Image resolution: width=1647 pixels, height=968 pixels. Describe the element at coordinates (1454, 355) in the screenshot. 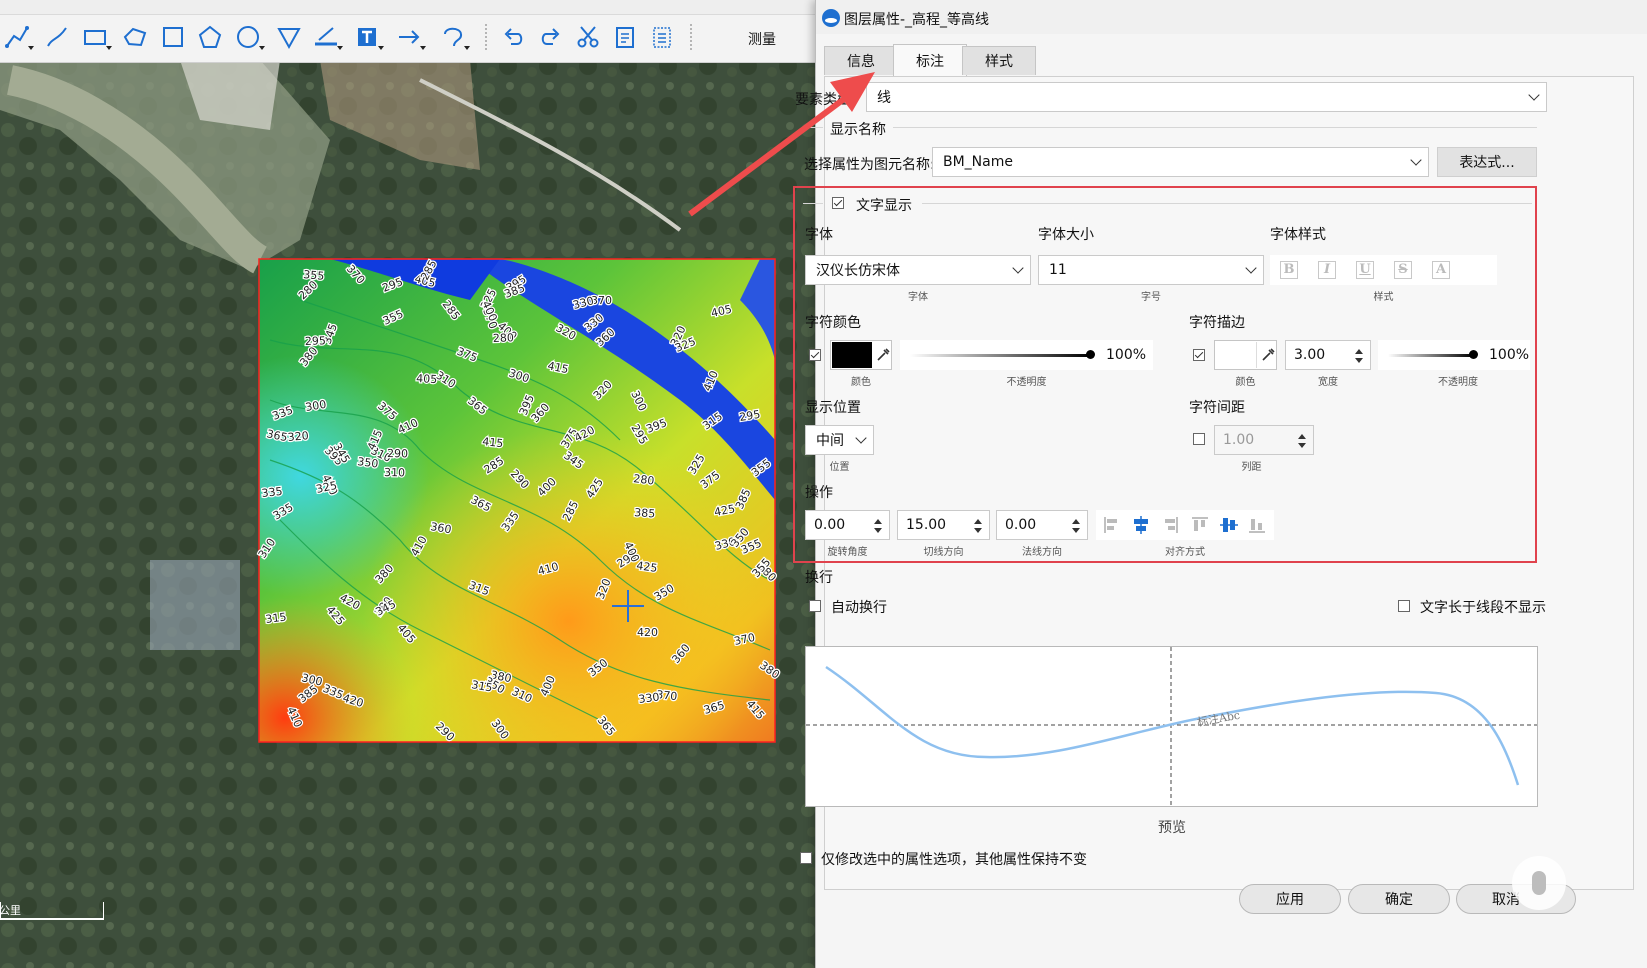

I see `stroke-opacity-slider: 100%` at that location.